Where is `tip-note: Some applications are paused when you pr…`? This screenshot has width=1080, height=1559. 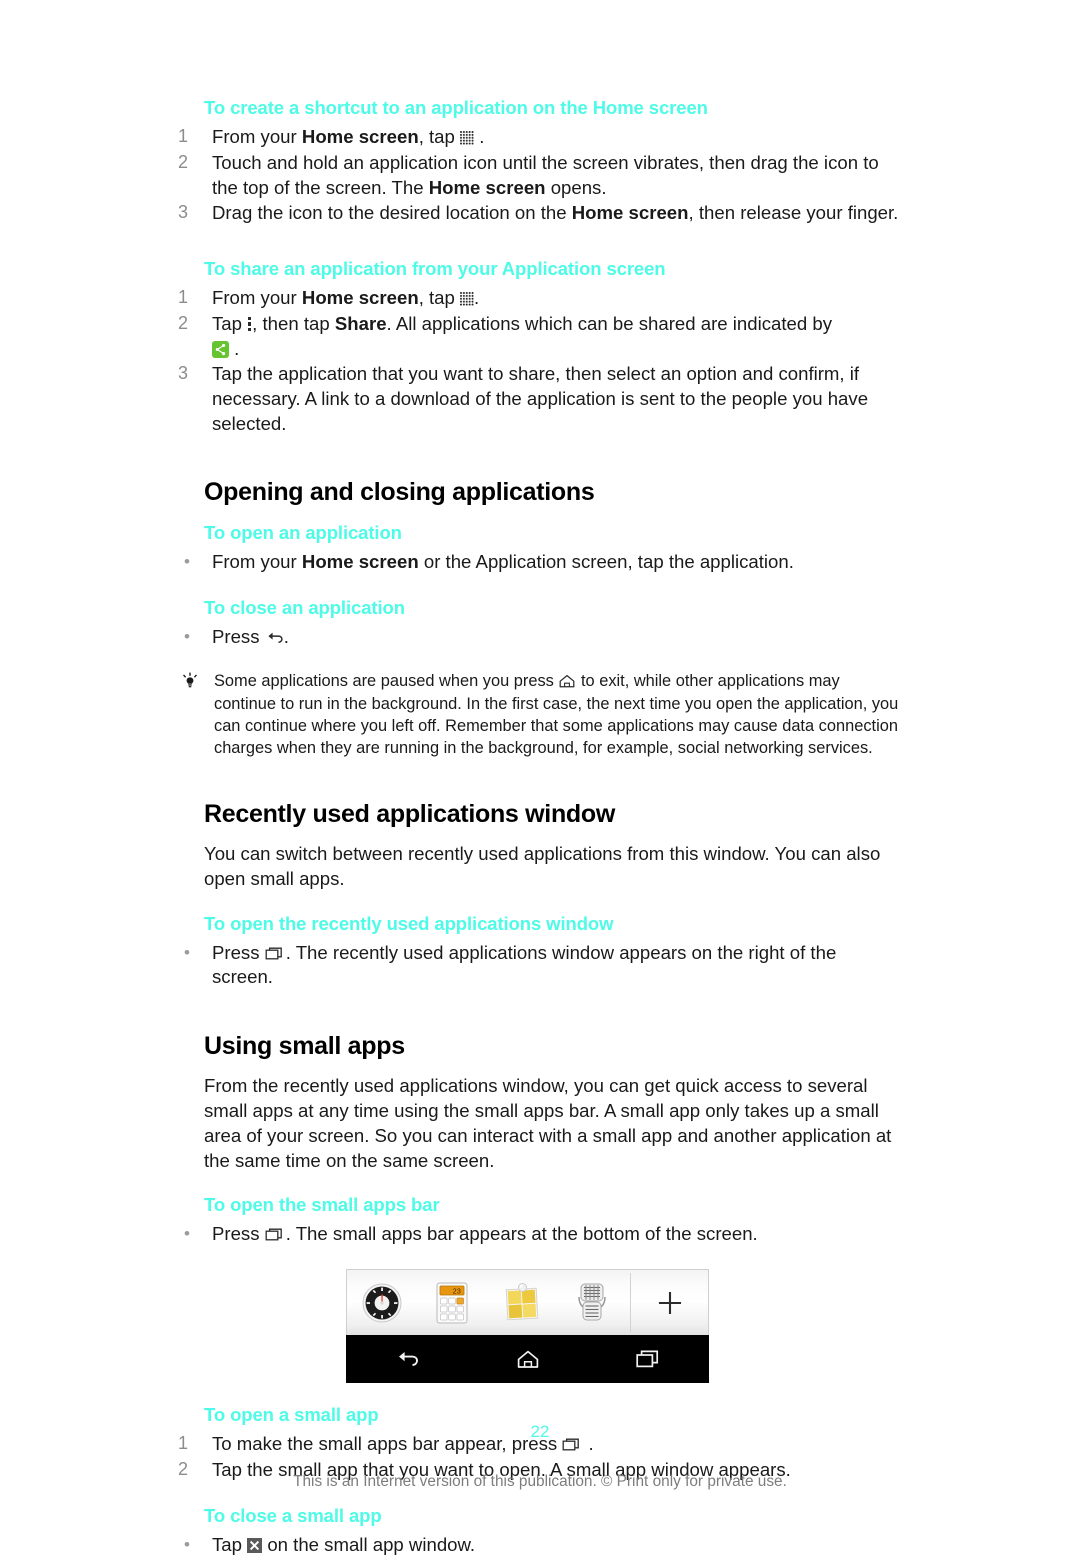 tip-note: Some applications are paused when you pr… is located at coordinates (539, 714).